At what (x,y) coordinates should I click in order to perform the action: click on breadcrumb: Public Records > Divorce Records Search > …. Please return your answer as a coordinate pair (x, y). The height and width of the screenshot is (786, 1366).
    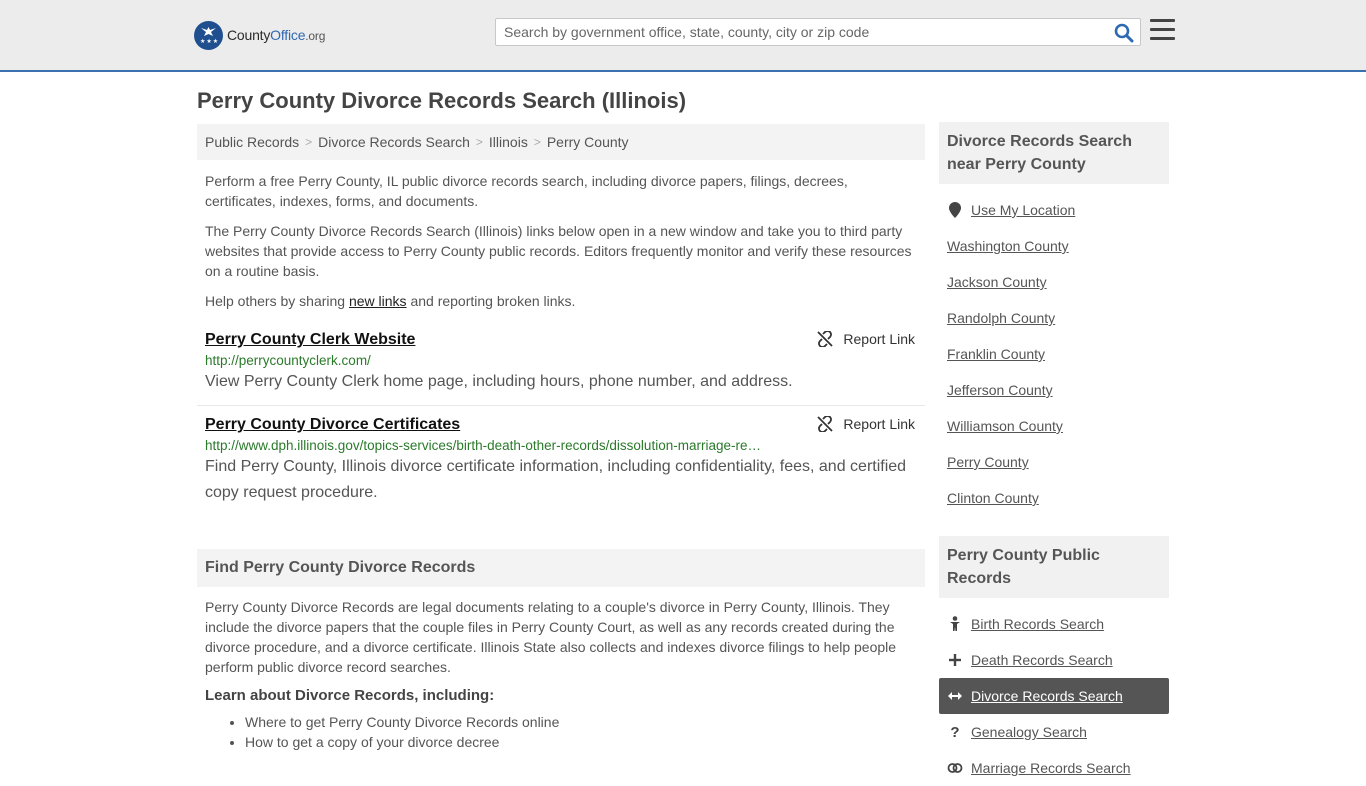
    Looking at the image, I should click on (561, 142).